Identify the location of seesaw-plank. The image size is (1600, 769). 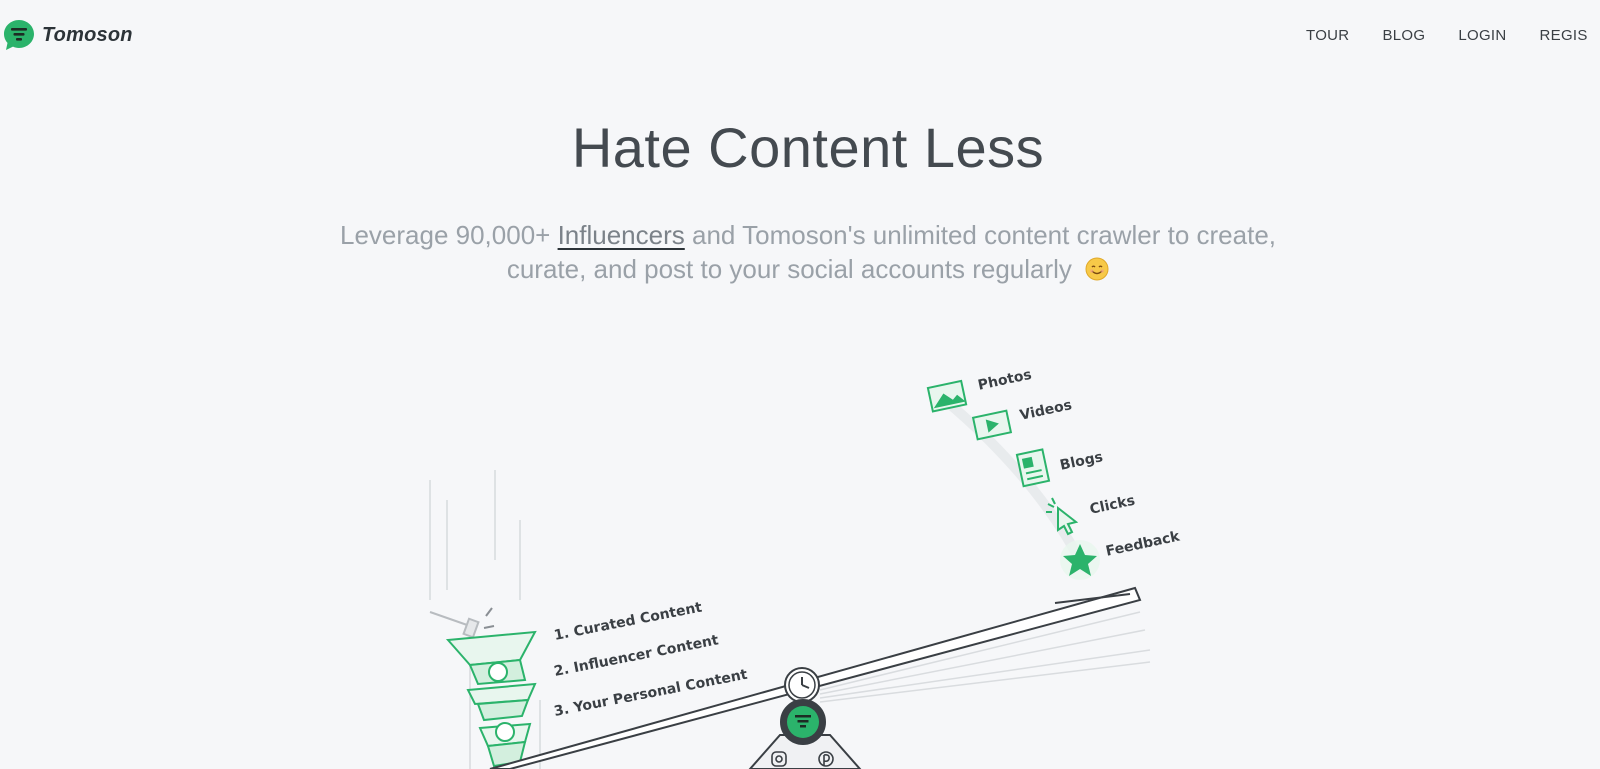
(815, 677).